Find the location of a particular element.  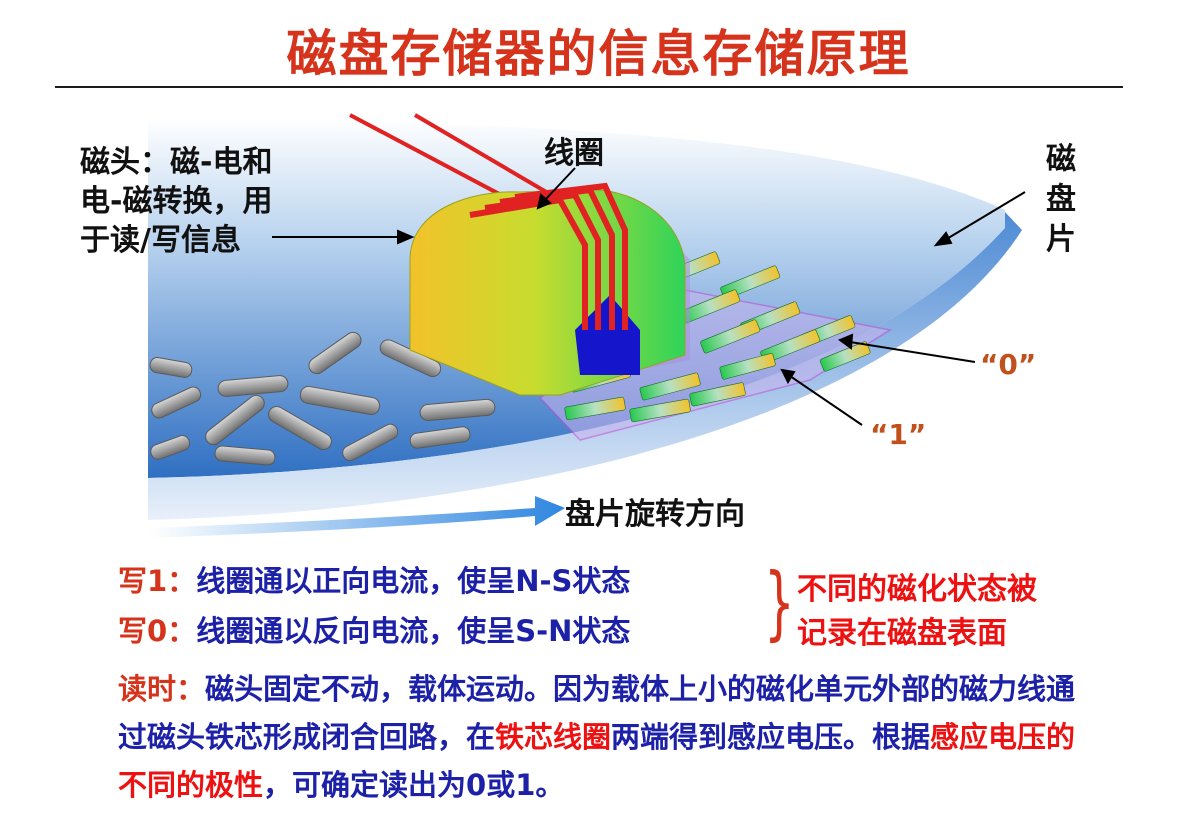

write1-prefix: 写1： is located at coordinates (157, 581).